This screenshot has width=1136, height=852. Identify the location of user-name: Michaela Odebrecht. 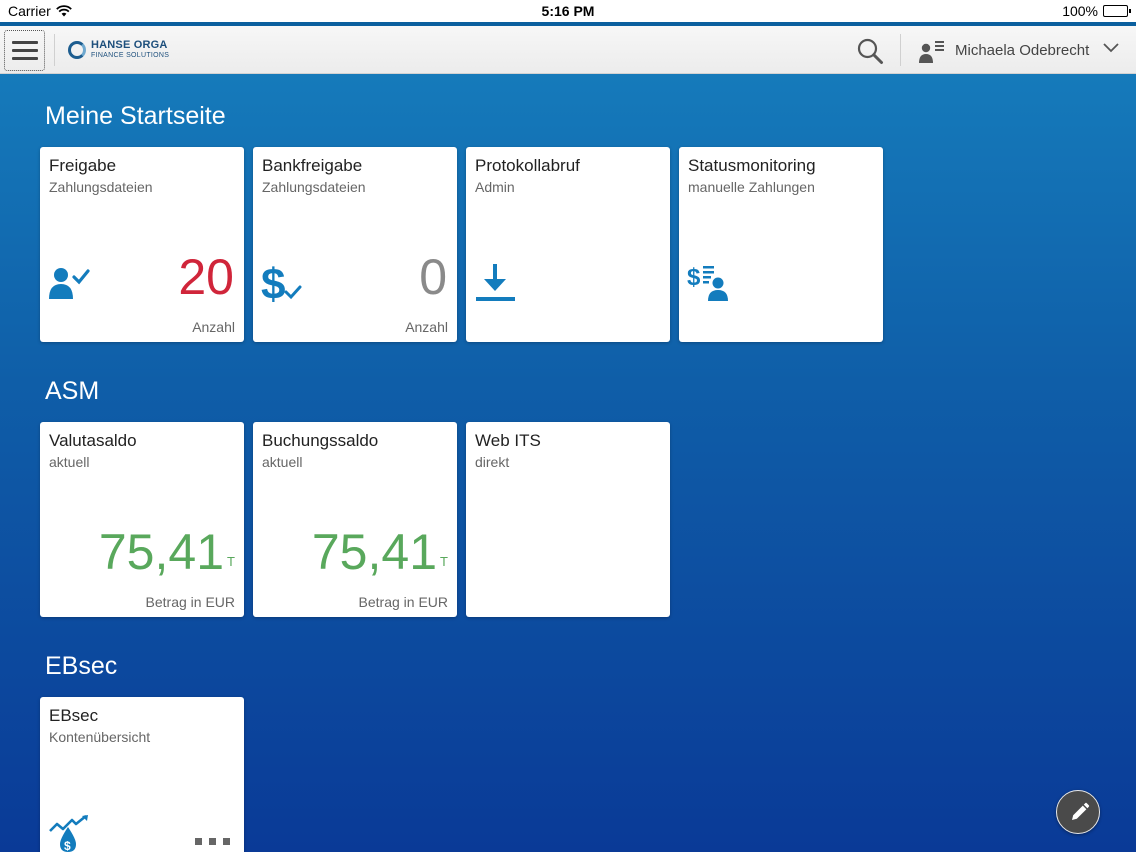
(1022, 50).